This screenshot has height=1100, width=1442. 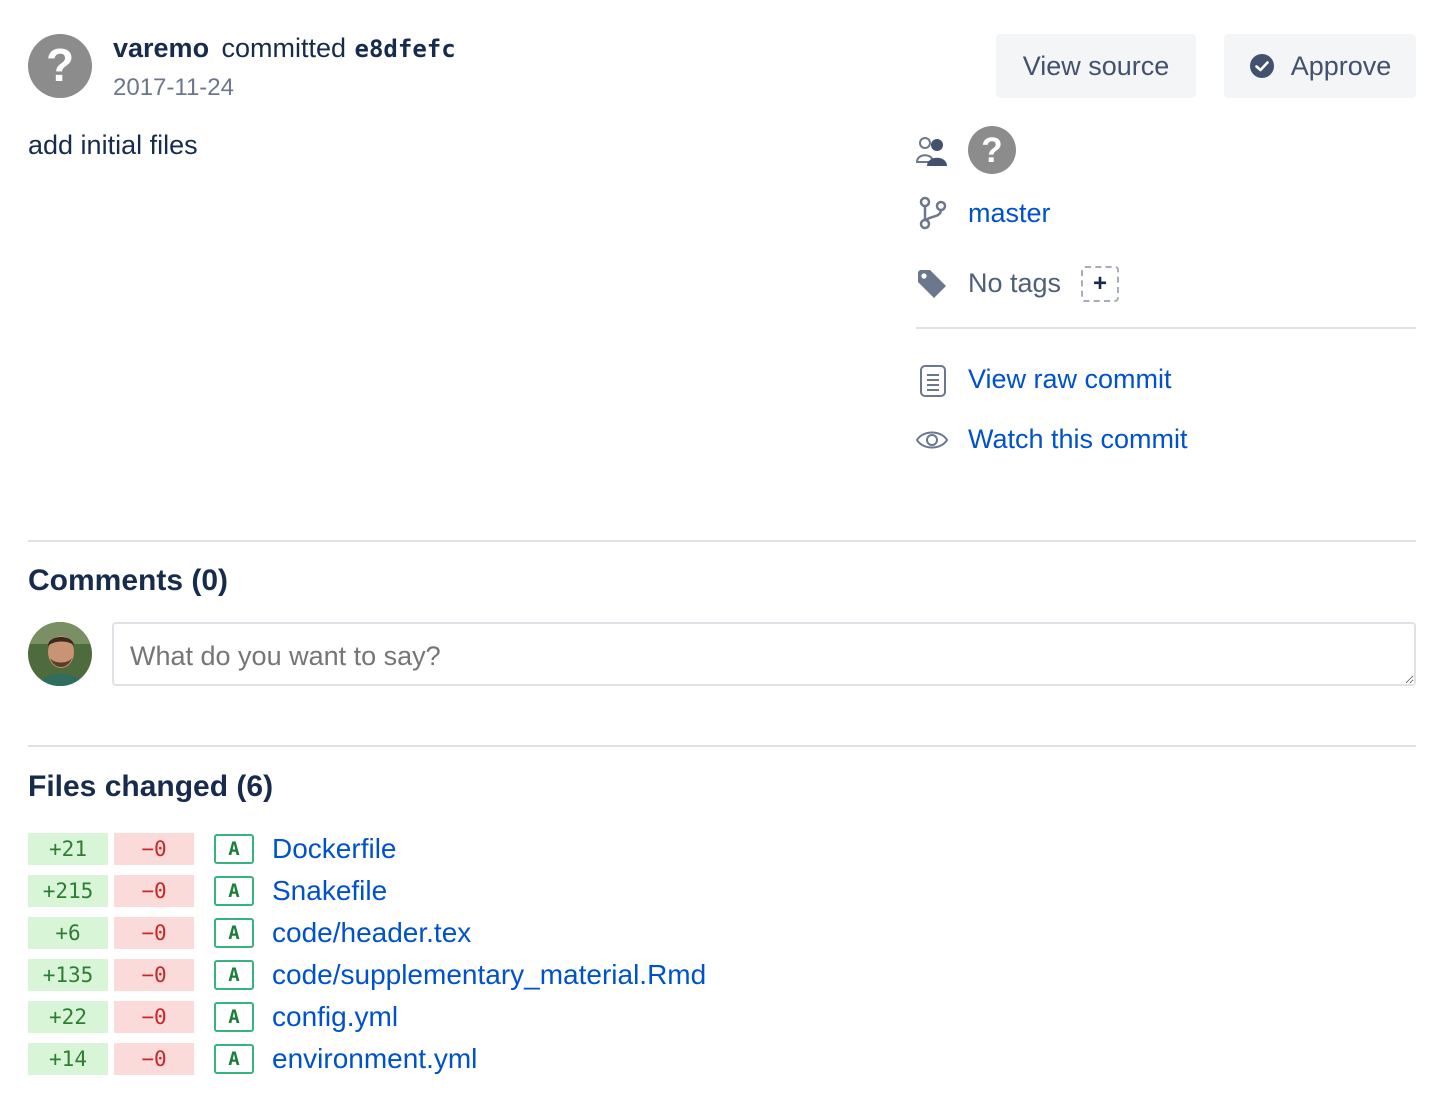 I want to click on current-user-avatar, so click(x=60, y=654).